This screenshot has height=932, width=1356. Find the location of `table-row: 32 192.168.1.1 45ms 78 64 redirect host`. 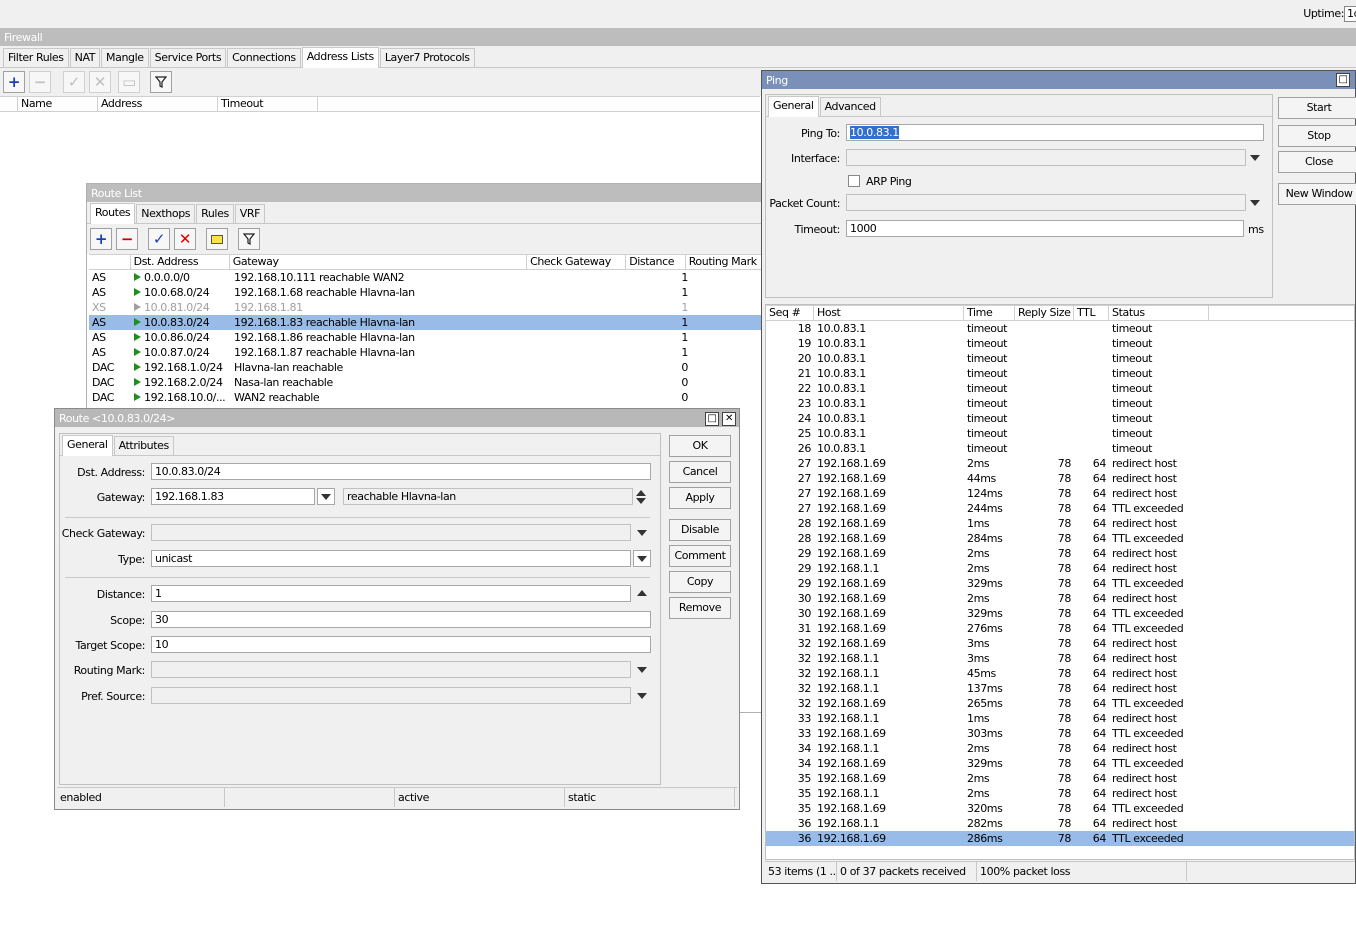

table-row: 32 192.168.1.1 45ms 78 64 redirect host is located at coordinates (1060, 673).